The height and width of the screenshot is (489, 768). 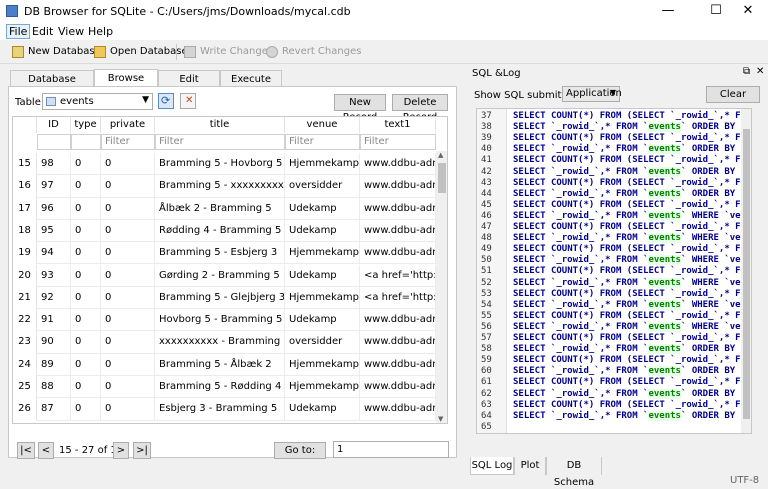 What do you see at coordinates (440, 419) in the screenshot?
I see `scroll-down-icon: ▼` at bounding box center [440, 419].